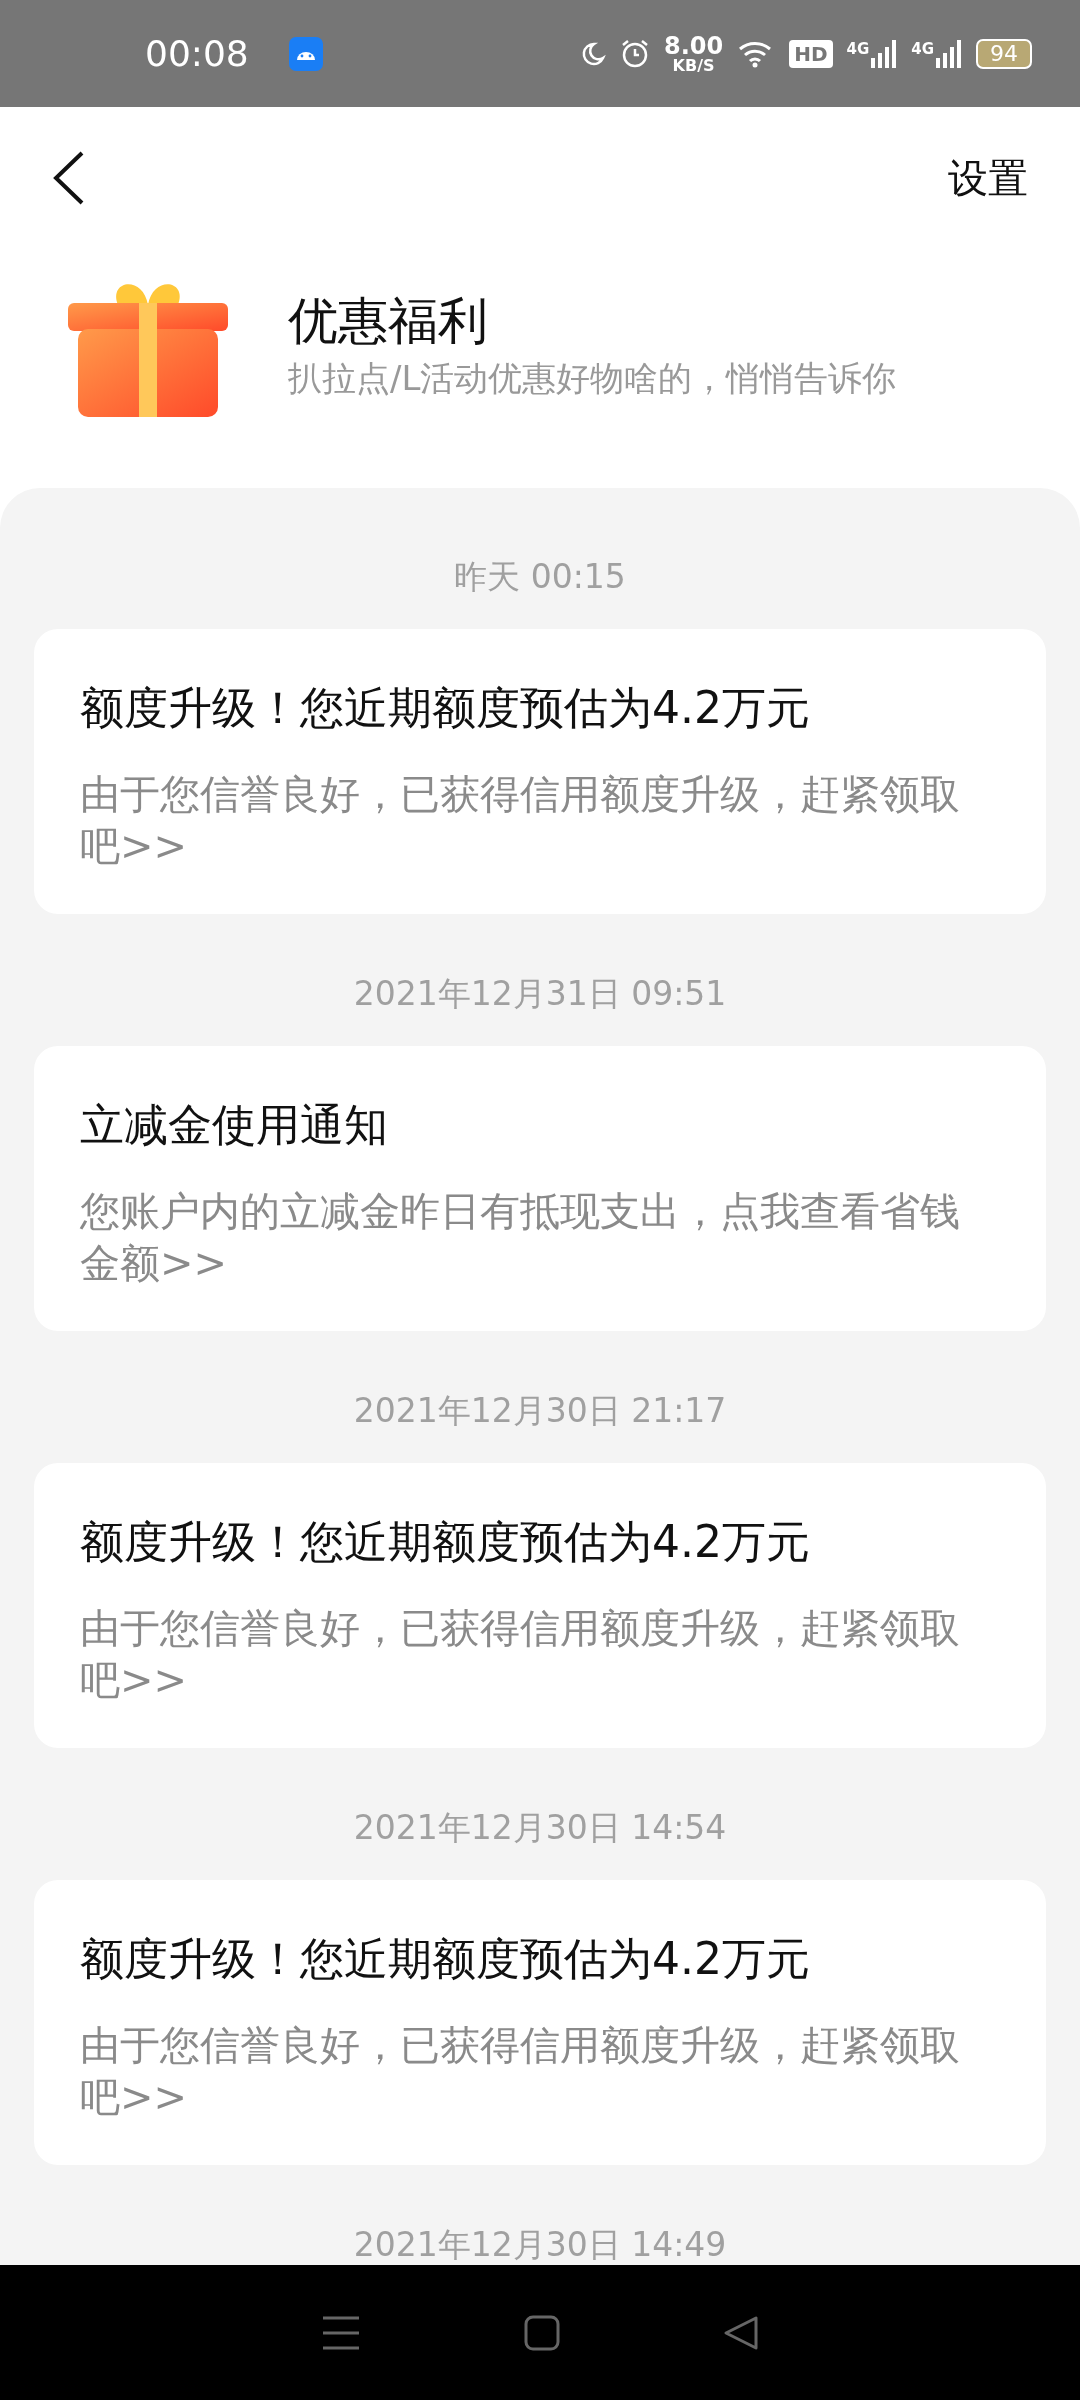 This screenshot has height=2400, width=1080. Describe the element at coordinates (388, 321) in the screenshot. I see `page-title: 优惠福利` at that location.